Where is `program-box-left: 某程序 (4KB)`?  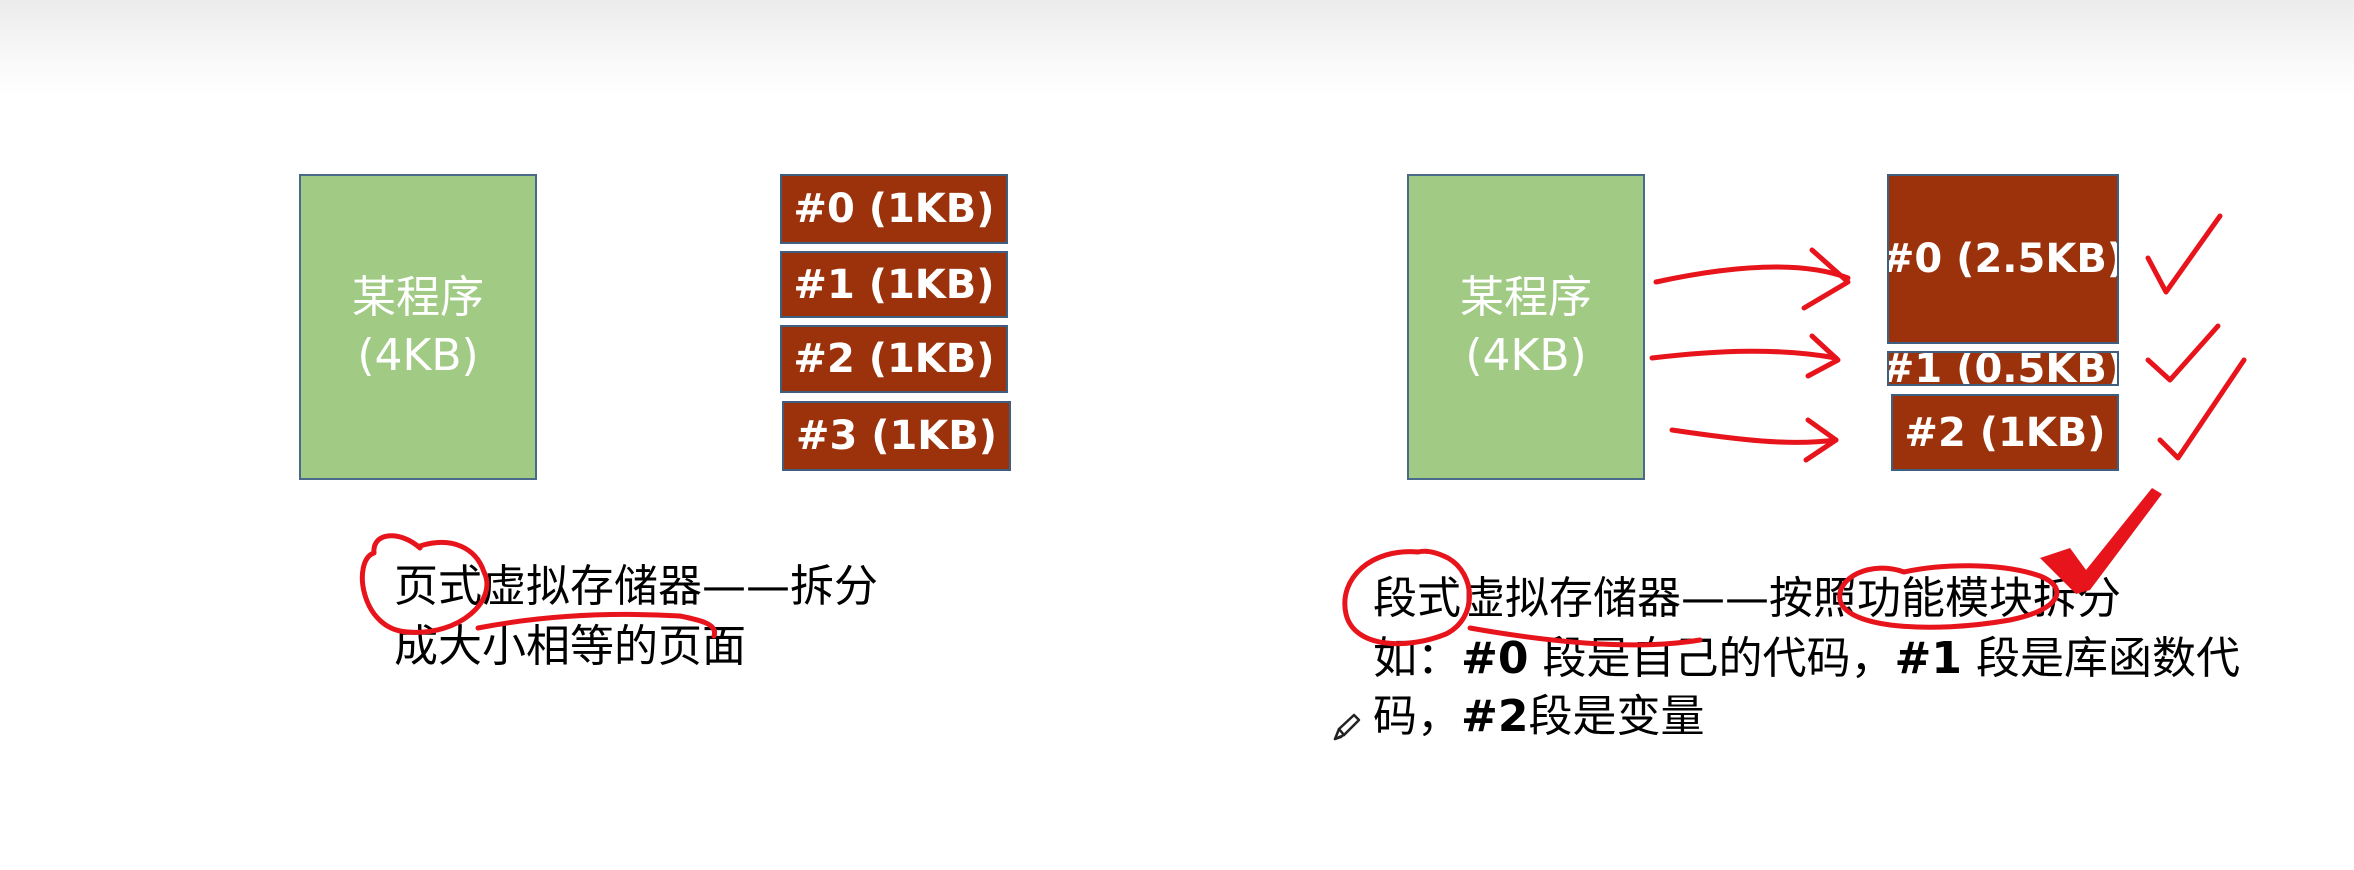 program-box-left: 某程序 (4KB) is located at coordinates (418, 327).